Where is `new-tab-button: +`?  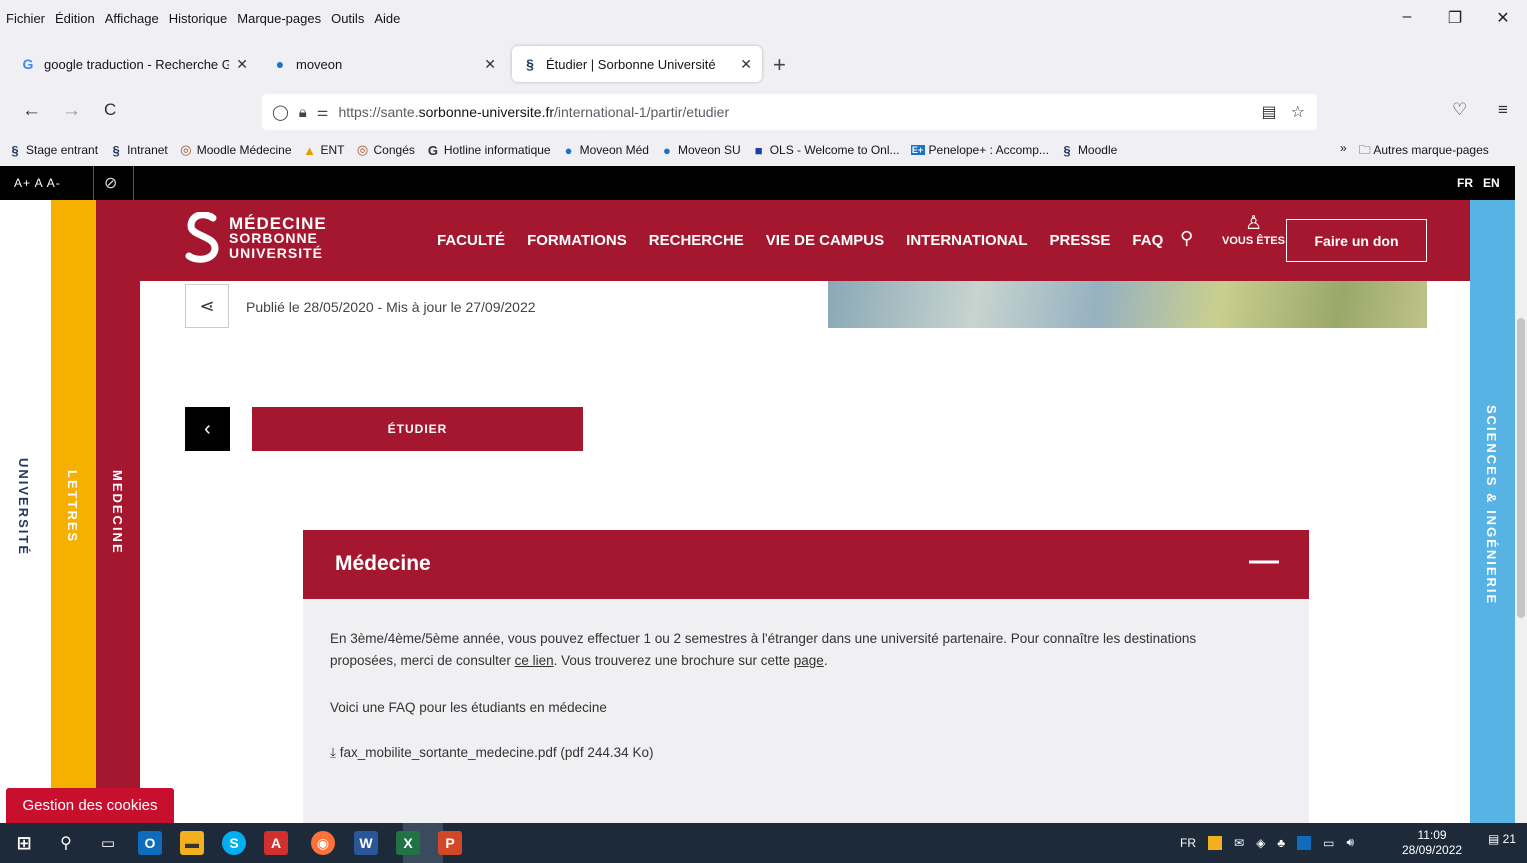 new-tab-button: + is located at coordinates (779, 65).